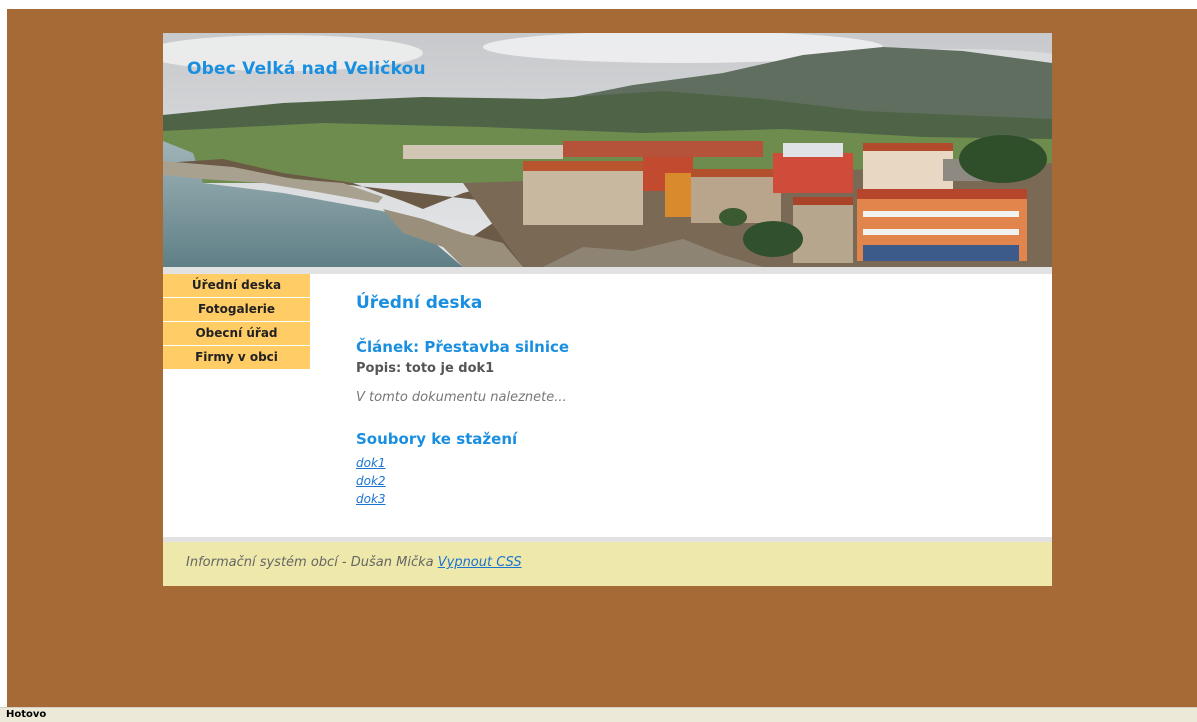 This screenshot has height=722, width=1197. I want to click on list-item: dok2, so click(681, 481).